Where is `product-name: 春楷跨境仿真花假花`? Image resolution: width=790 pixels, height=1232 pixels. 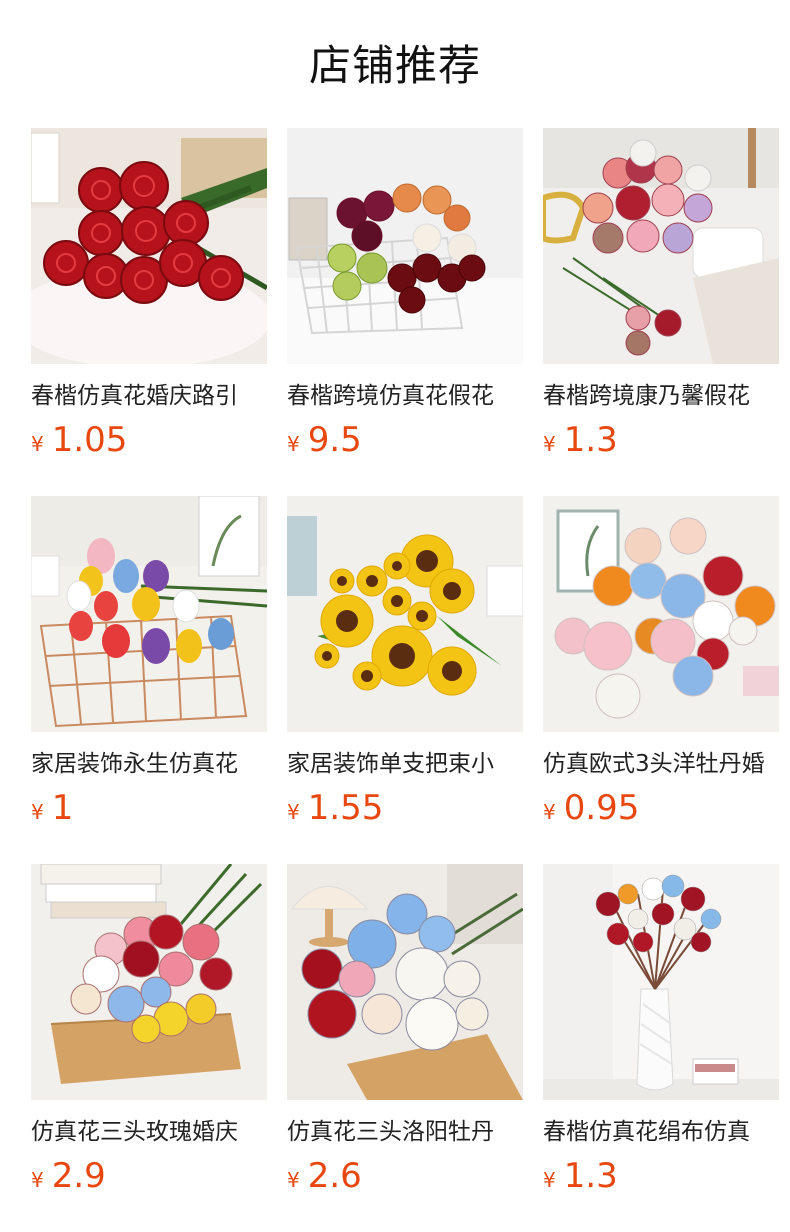 product-name: 春楷跨境仿真花假花 is located at coordinates (405, 396).